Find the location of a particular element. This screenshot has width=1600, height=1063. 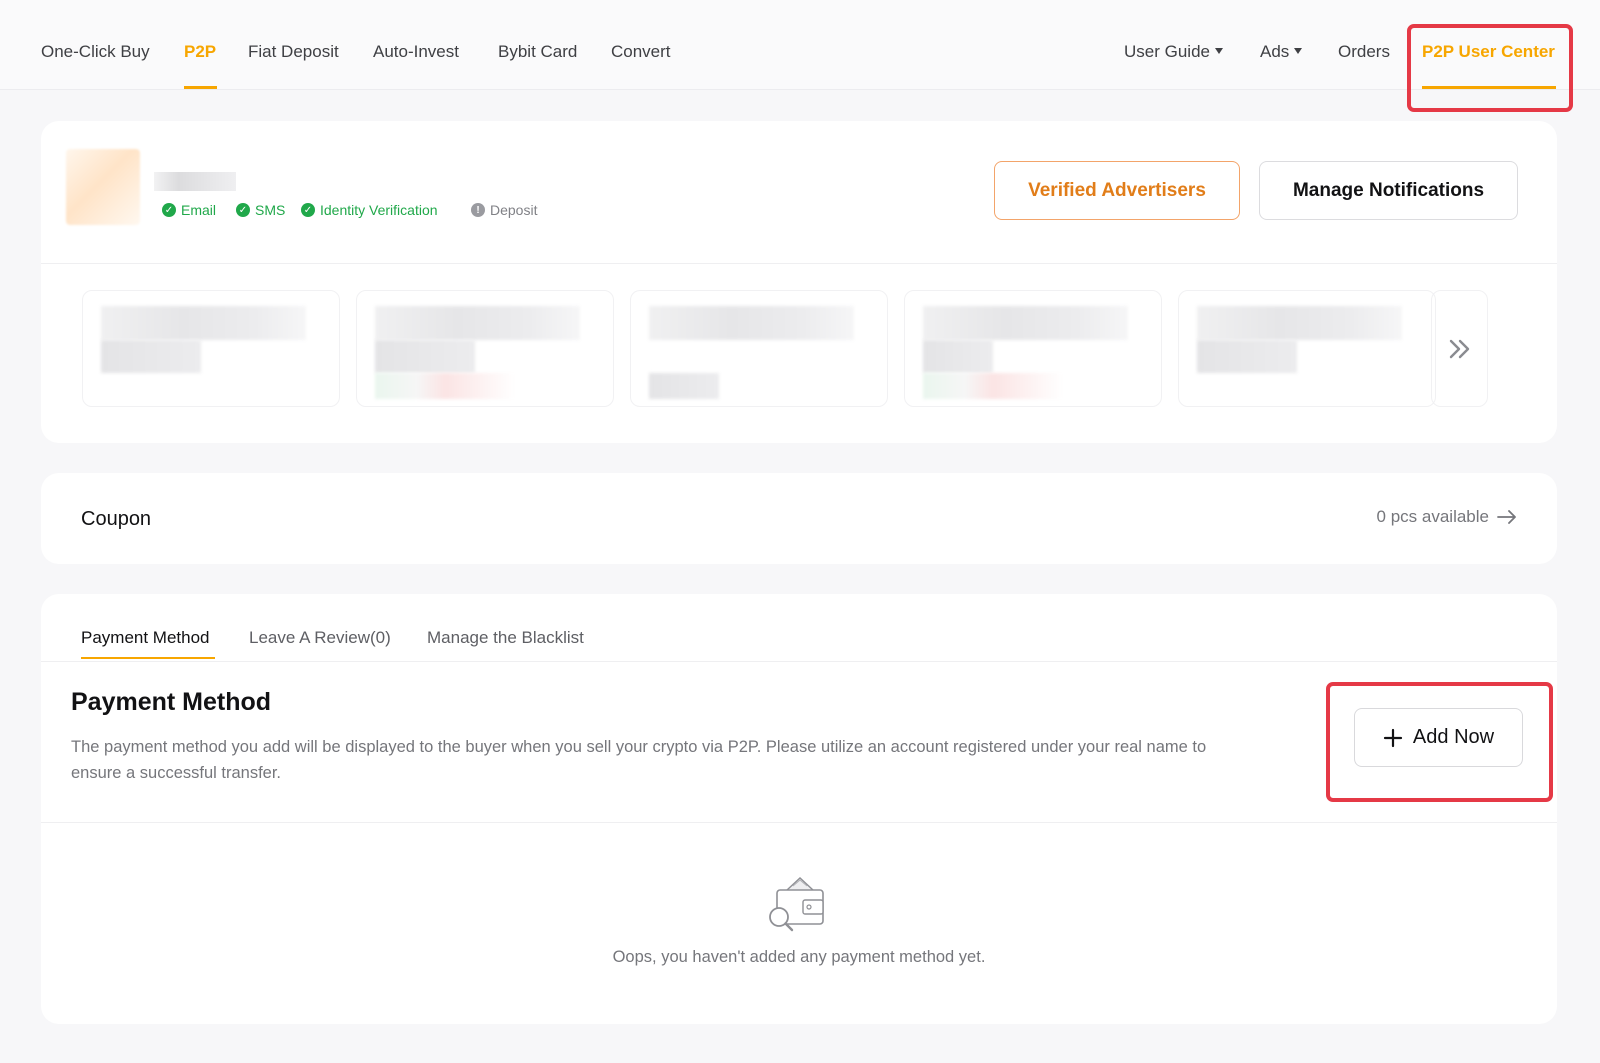

tab-active-underline is located at coordinates (148, 658).